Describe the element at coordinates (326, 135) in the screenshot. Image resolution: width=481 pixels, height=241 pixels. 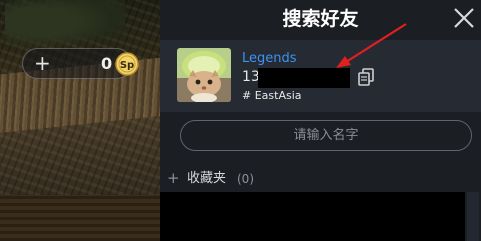
I see `search-input` at that location.